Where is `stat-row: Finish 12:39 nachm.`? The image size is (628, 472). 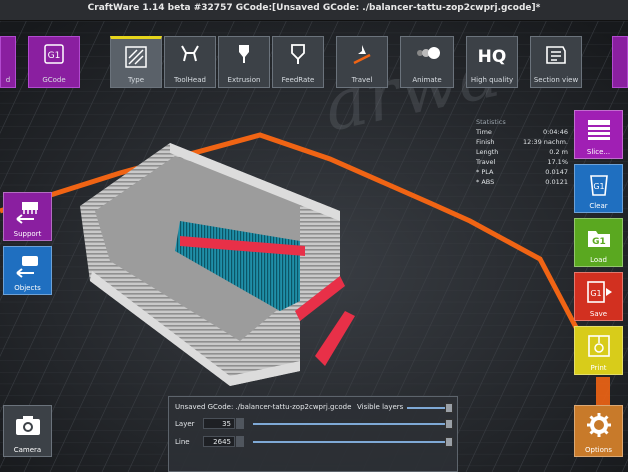
stat-row: Finish 12:39 nachm. is located at coordinates (522, 142).